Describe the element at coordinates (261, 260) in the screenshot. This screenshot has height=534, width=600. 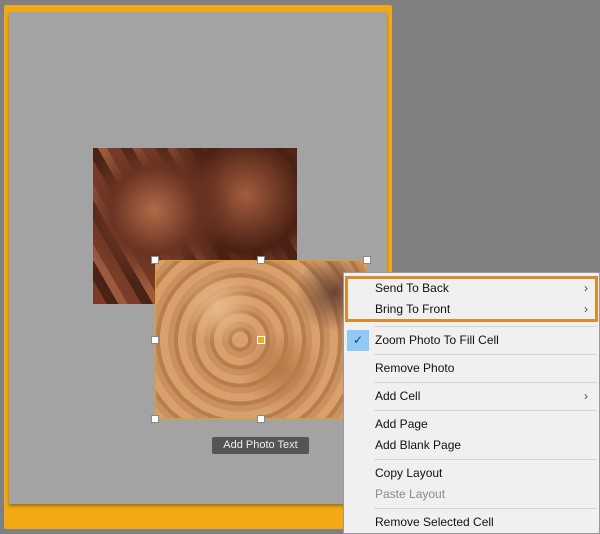
I see `resize-handle-t` at that location.